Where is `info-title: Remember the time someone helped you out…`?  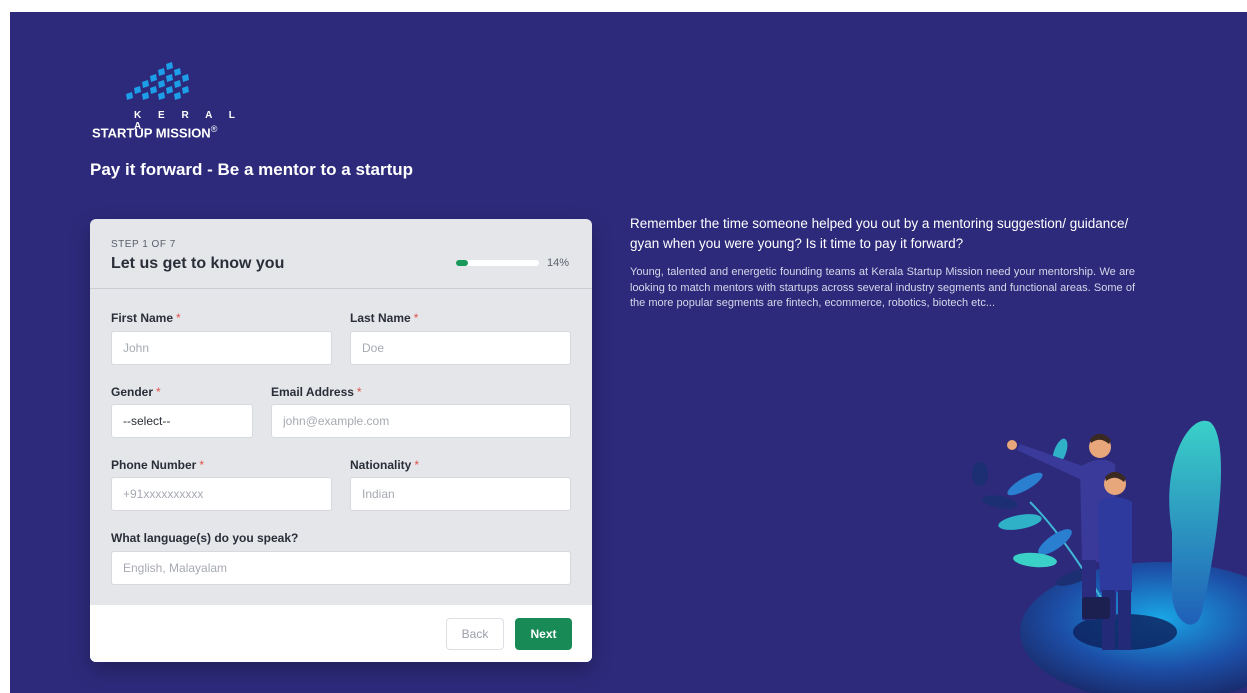 info-title: Remember the time someone helped you out… is located at coordinates (879, 233).